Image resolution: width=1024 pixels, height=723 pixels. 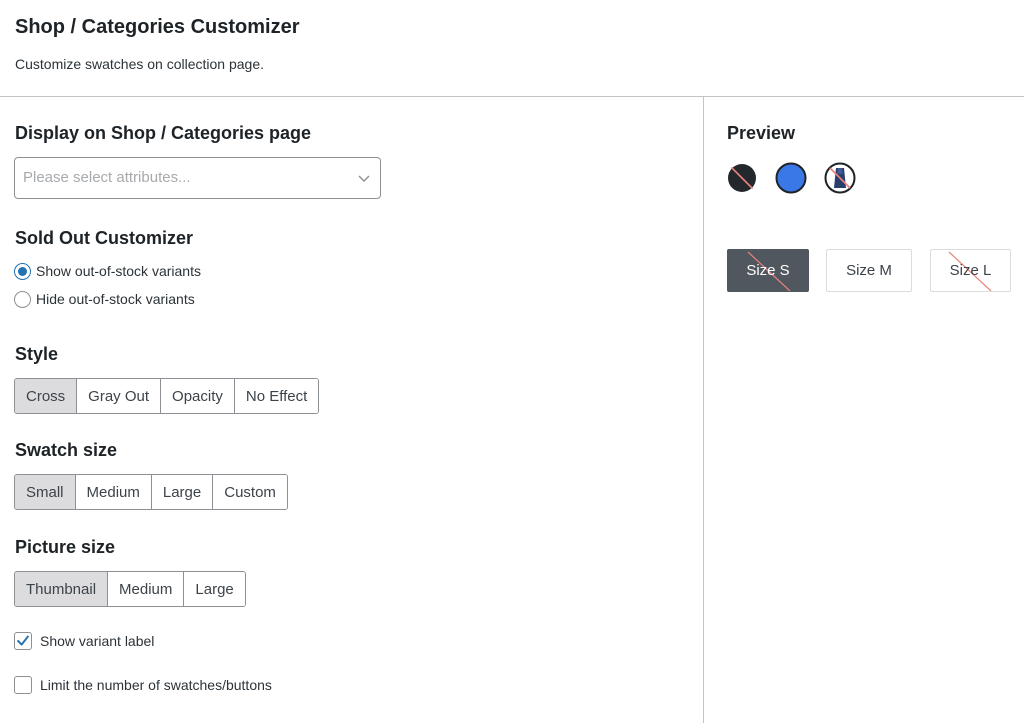 I want to click on preview-swatch-dark, so click(x=742, y=178).